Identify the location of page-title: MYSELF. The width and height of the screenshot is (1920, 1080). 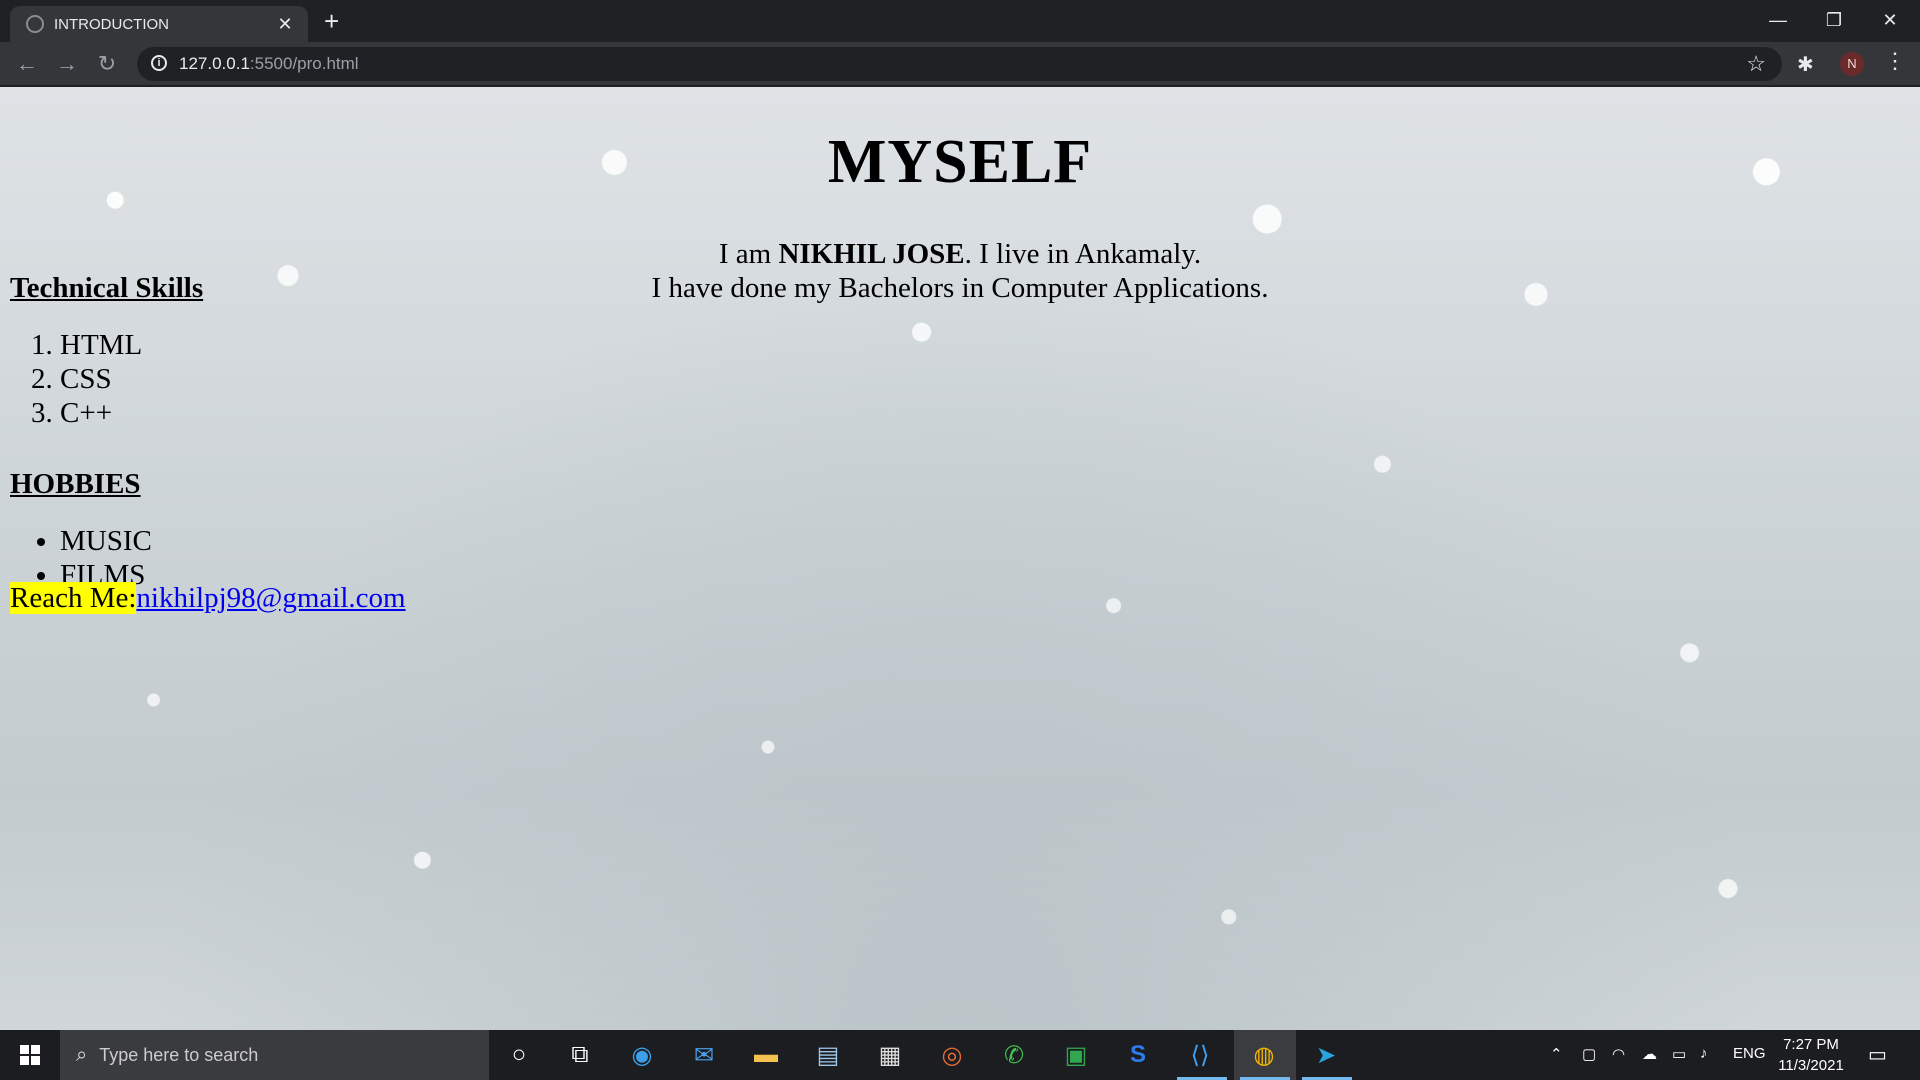
(960, 162).